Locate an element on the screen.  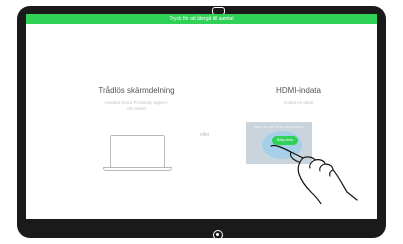
hdmi-preview-text: Sätt in en dator för att dela din skärm is located at coordinates (279, 127).